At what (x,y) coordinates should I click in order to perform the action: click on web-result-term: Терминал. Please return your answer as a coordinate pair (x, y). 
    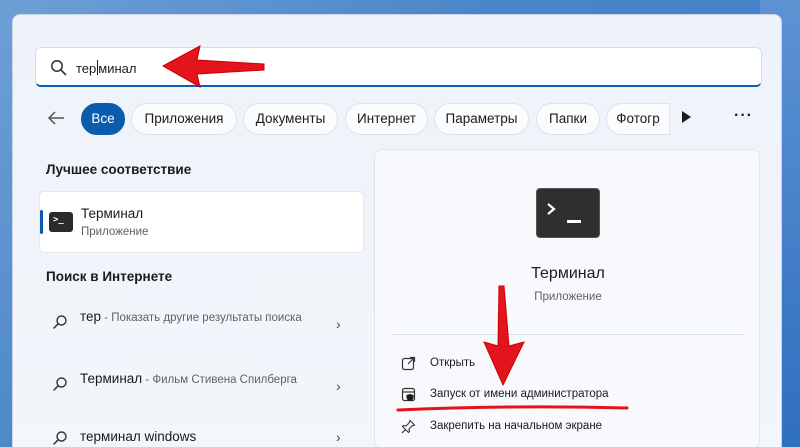
    Looking at the image, I should click on (111, 378).